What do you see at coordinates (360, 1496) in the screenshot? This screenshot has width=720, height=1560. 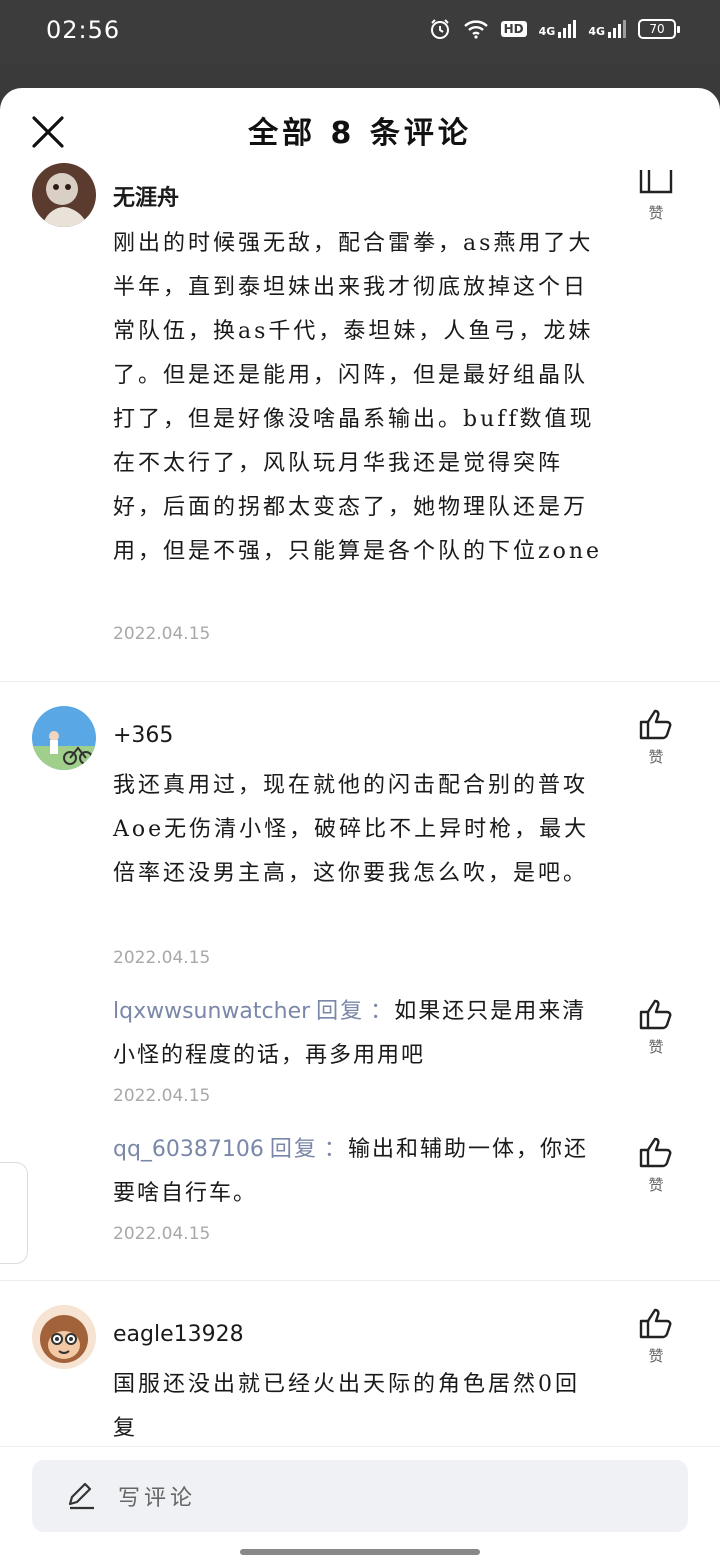 I see `write-comment-input: 写评论` at bounding box center [360, 1496].